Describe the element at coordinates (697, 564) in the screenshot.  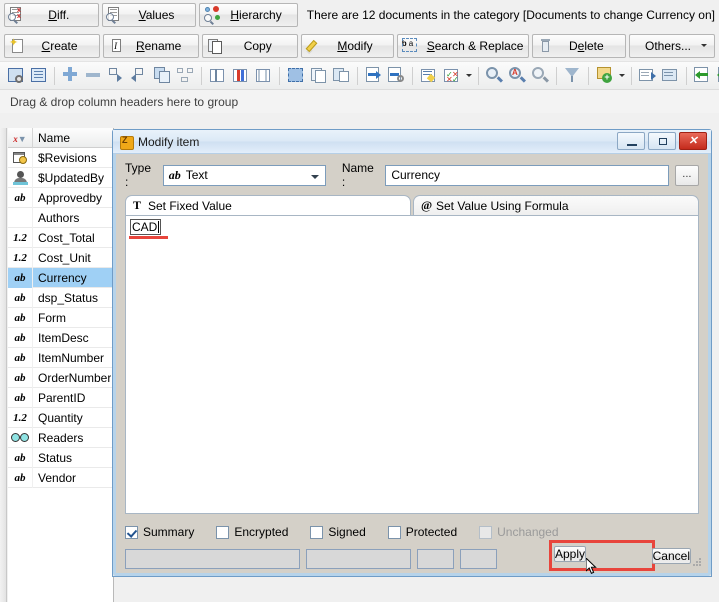
I see `resize-grip` at that location.